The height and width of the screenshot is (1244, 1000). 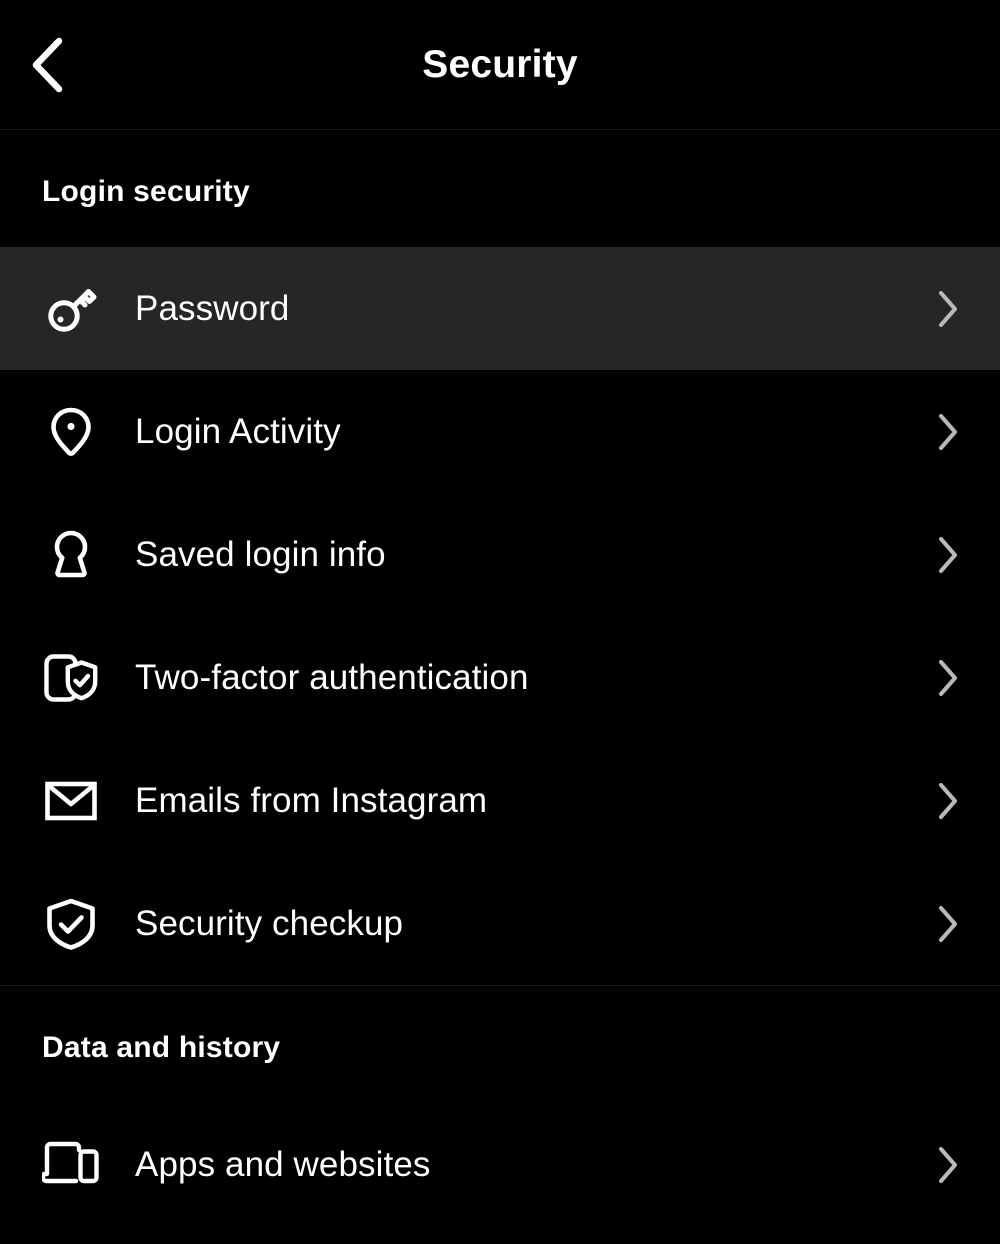 I want to click on key-icon, so click(x=71, y=309).